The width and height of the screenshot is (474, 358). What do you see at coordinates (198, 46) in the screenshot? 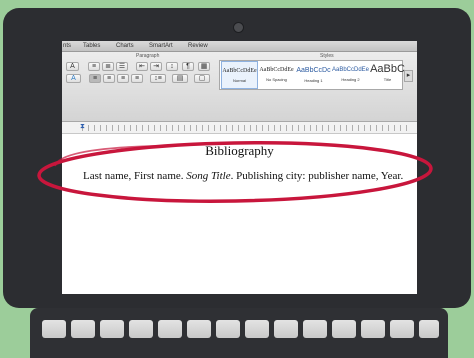
I see `tab-review: Review` at bounding box center [198, 46].